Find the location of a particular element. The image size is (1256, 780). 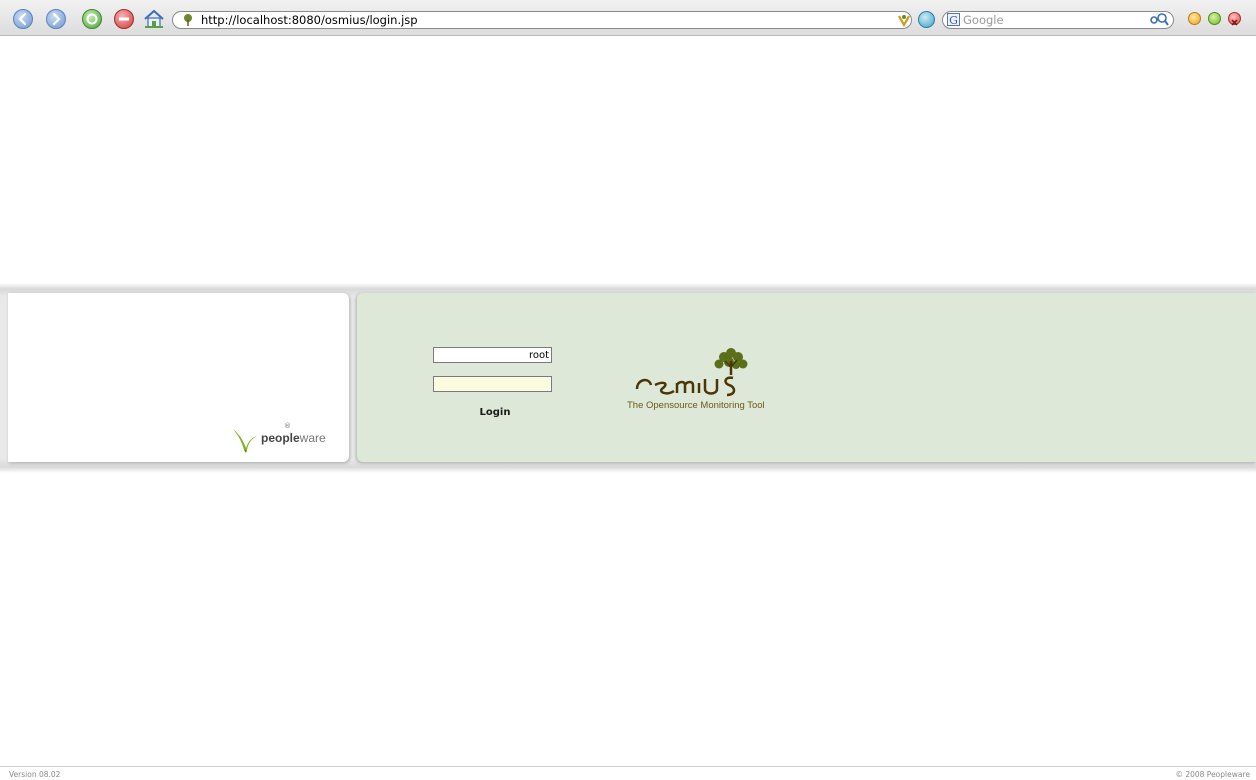

arrow-right-icon is located at coordinates (56, 19).